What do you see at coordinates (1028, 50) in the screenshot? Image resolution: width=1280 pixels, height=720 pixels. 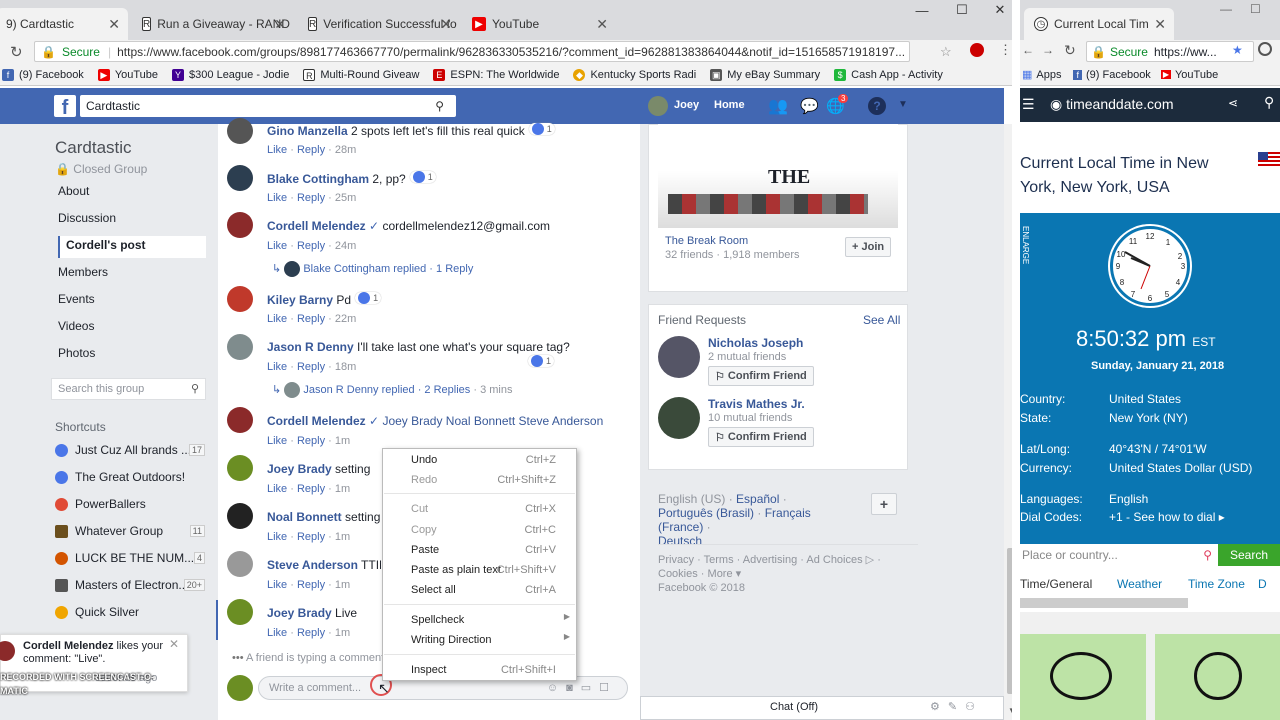 I see `back-icon: ←` at bounding box center [1028, 50].